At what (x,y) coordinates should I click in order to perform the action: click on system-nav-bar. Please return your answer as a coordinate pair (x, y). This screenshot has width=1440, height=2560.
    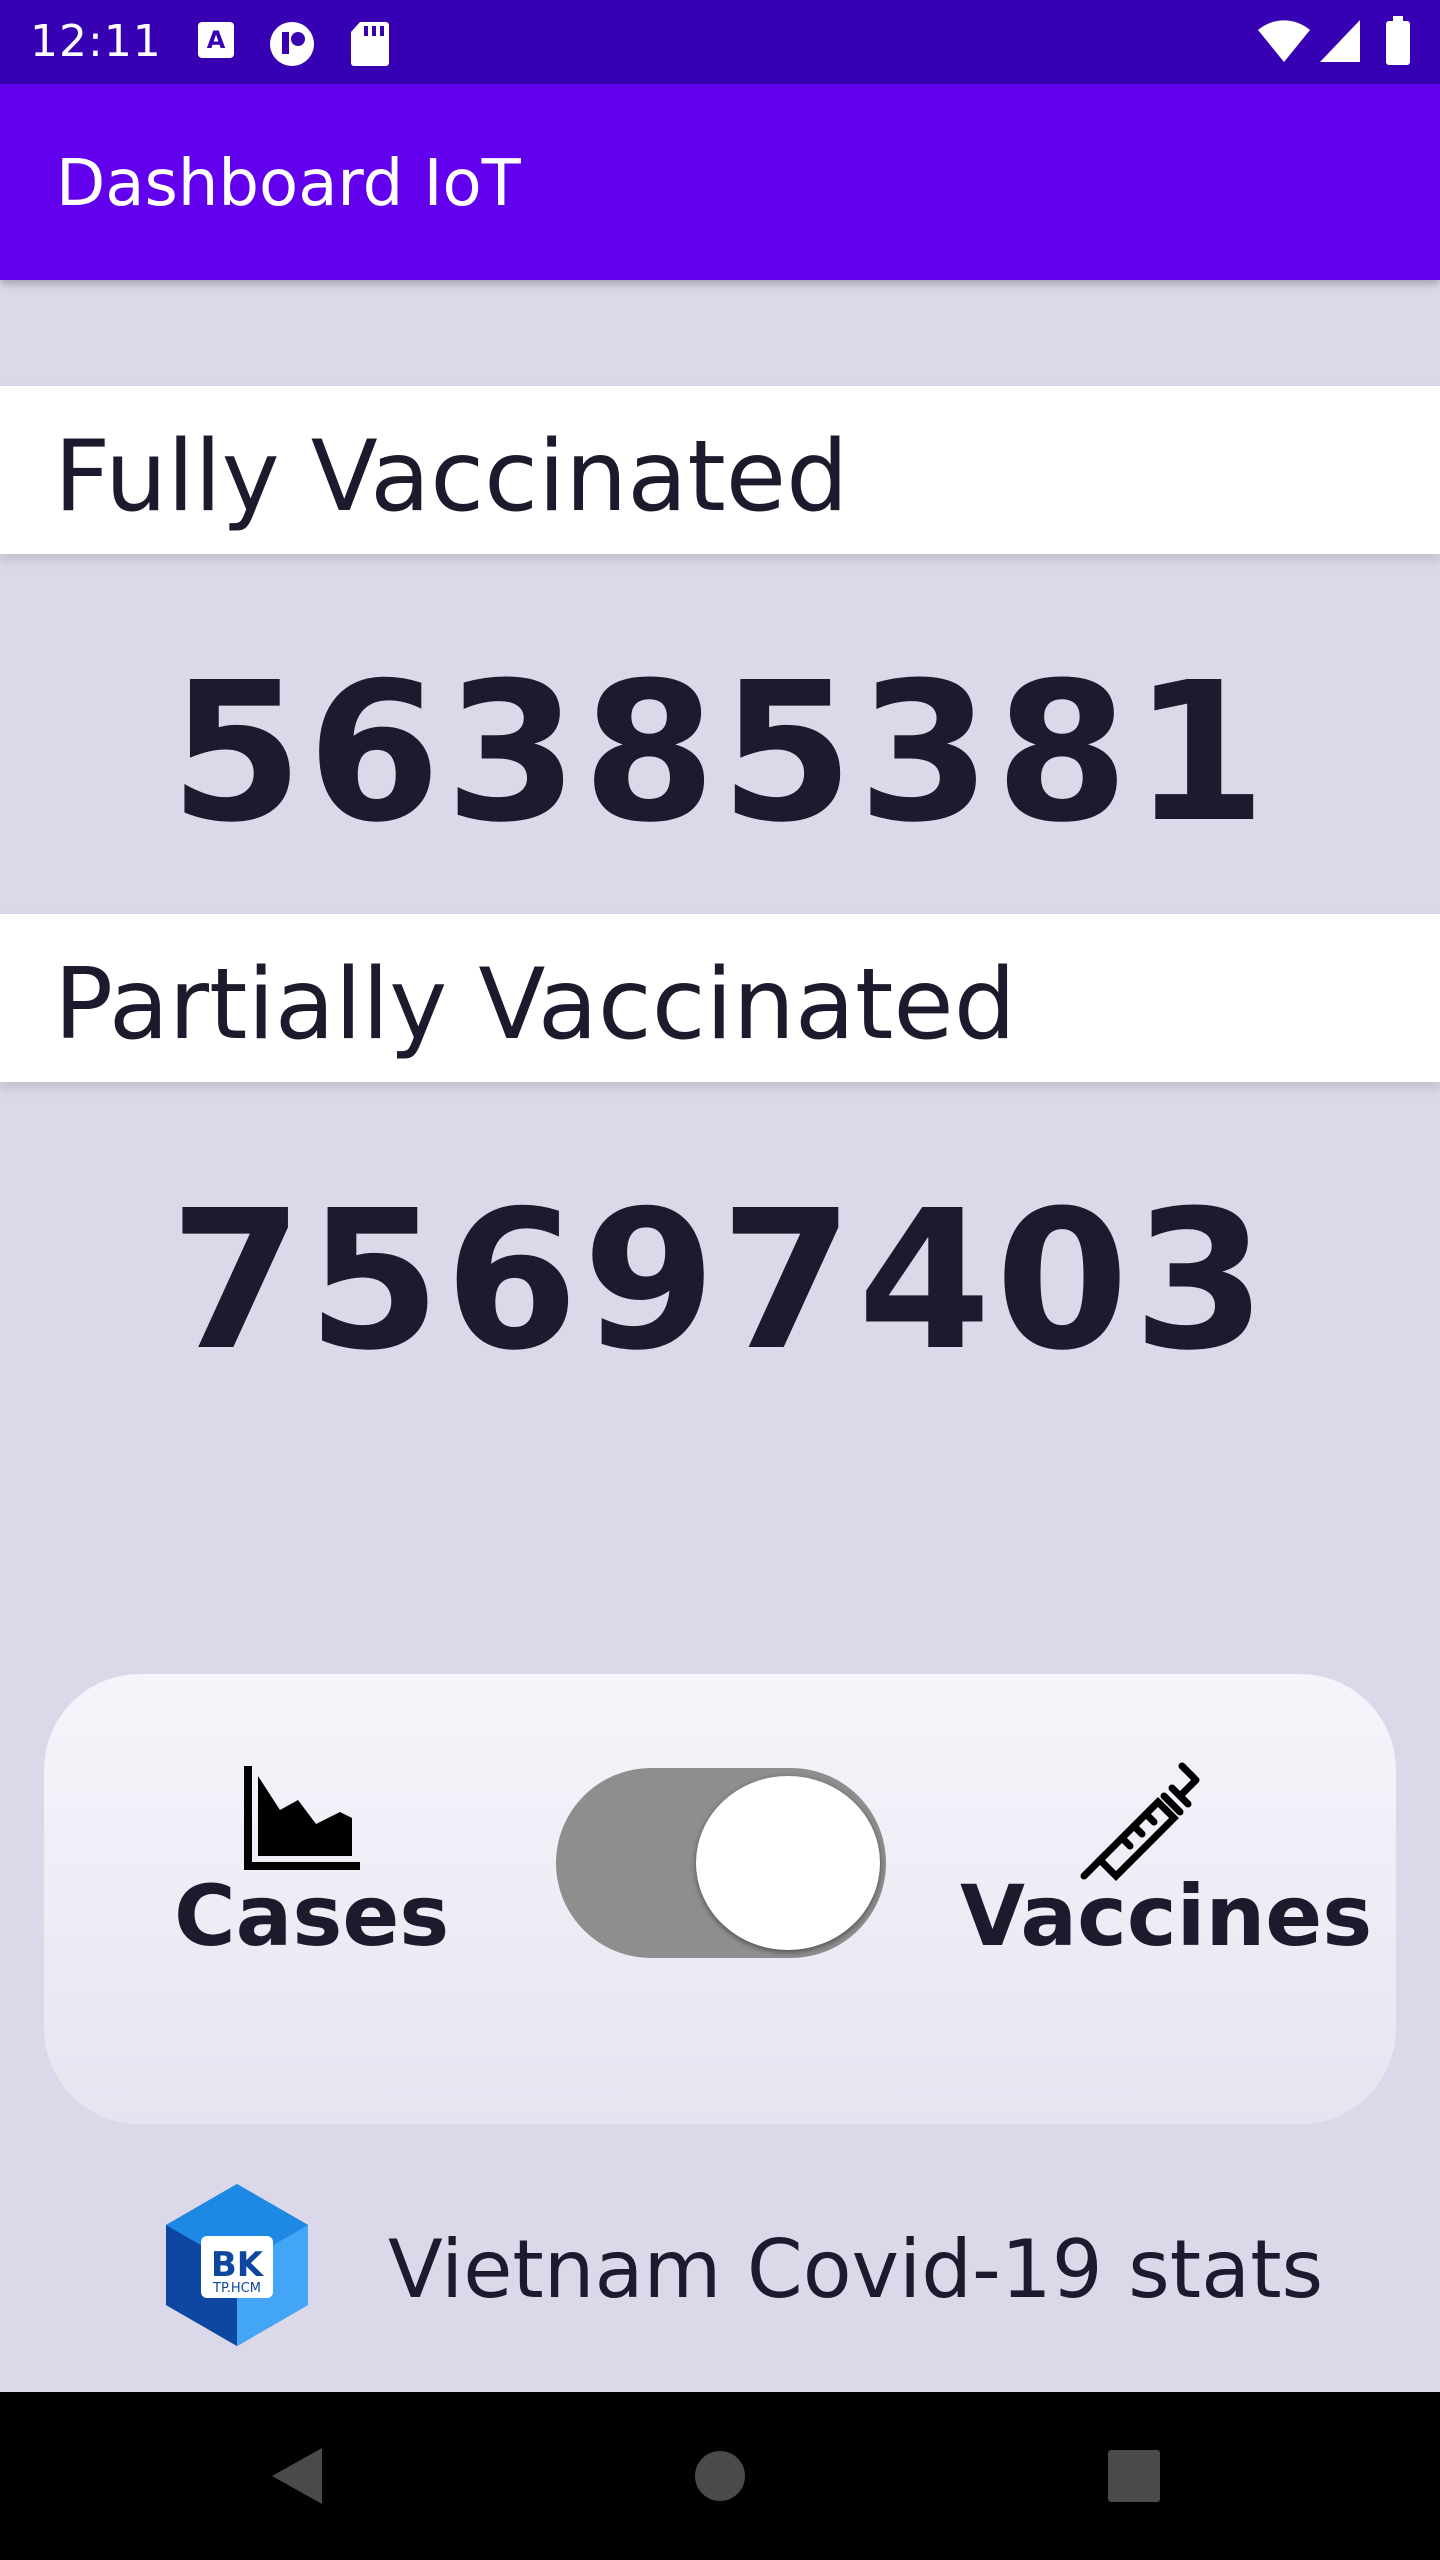
    Looking at the image, I should click on (720, 2476).